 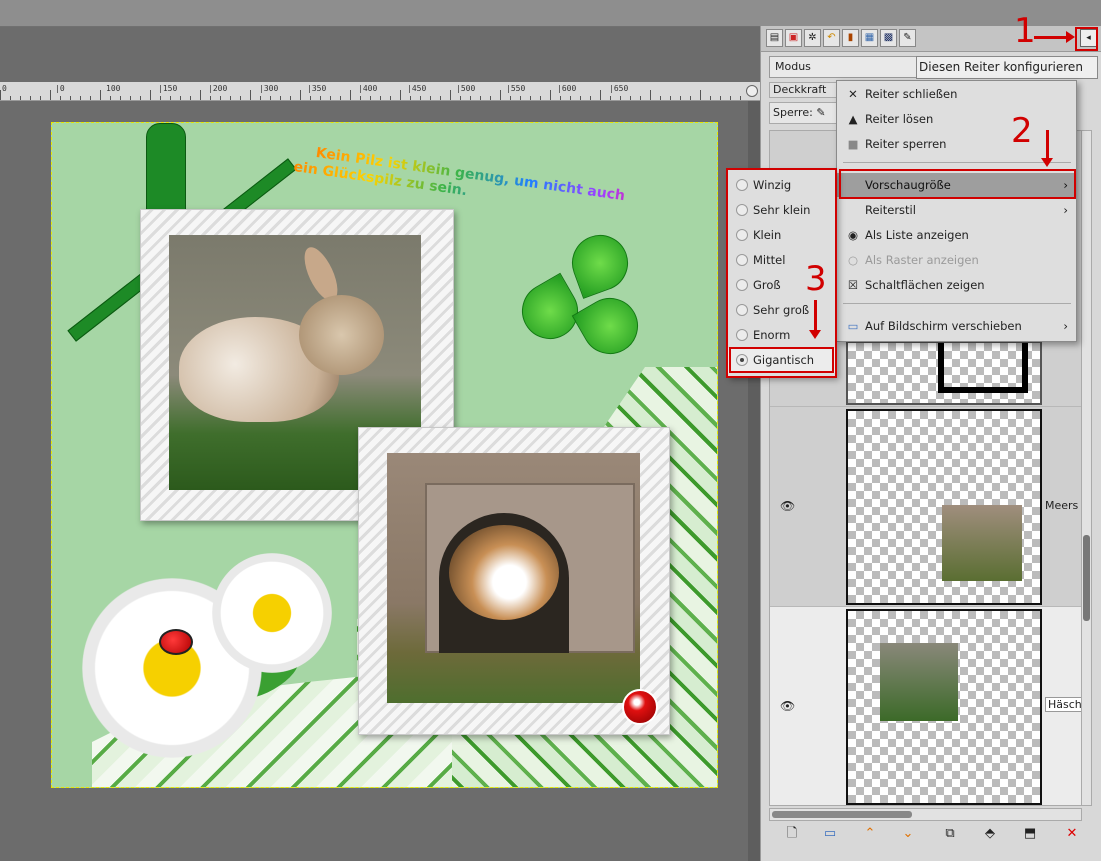 I want to click on tab-undo: ↶, so click(x=831, y=38).